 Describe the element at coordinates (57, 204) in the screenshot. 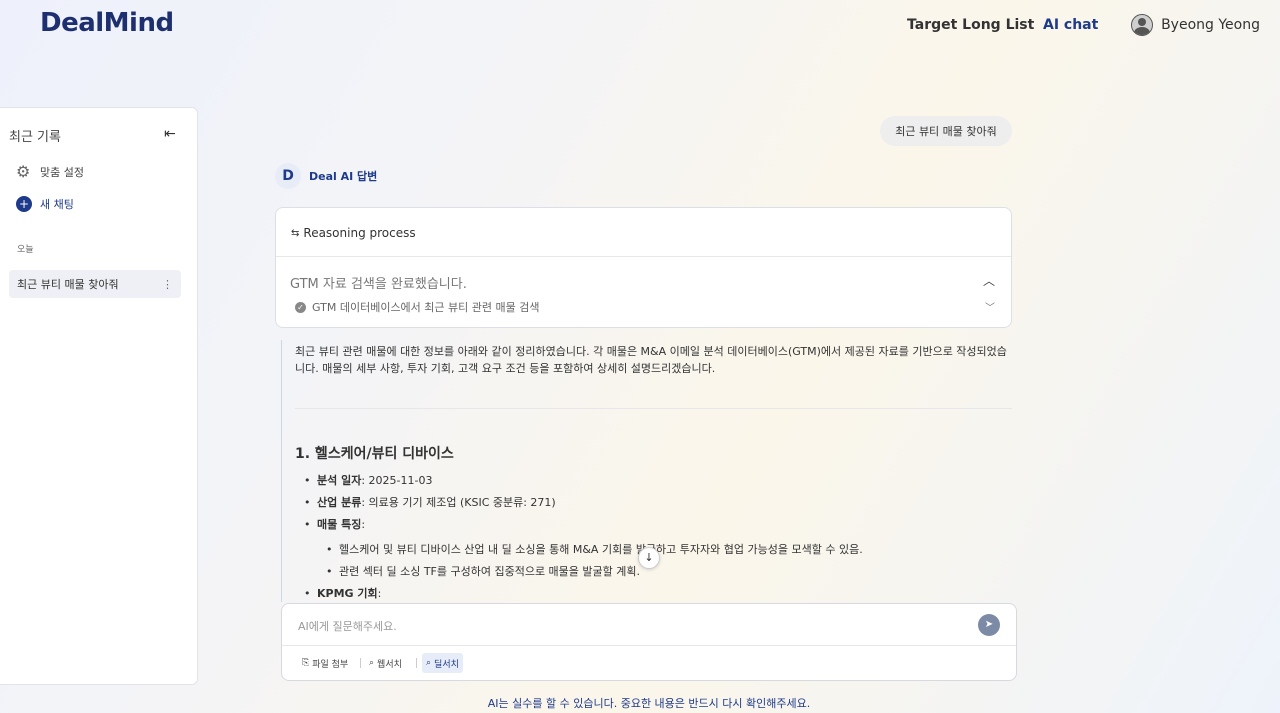

I see `new-chat-label: 새 채팅` at that location.